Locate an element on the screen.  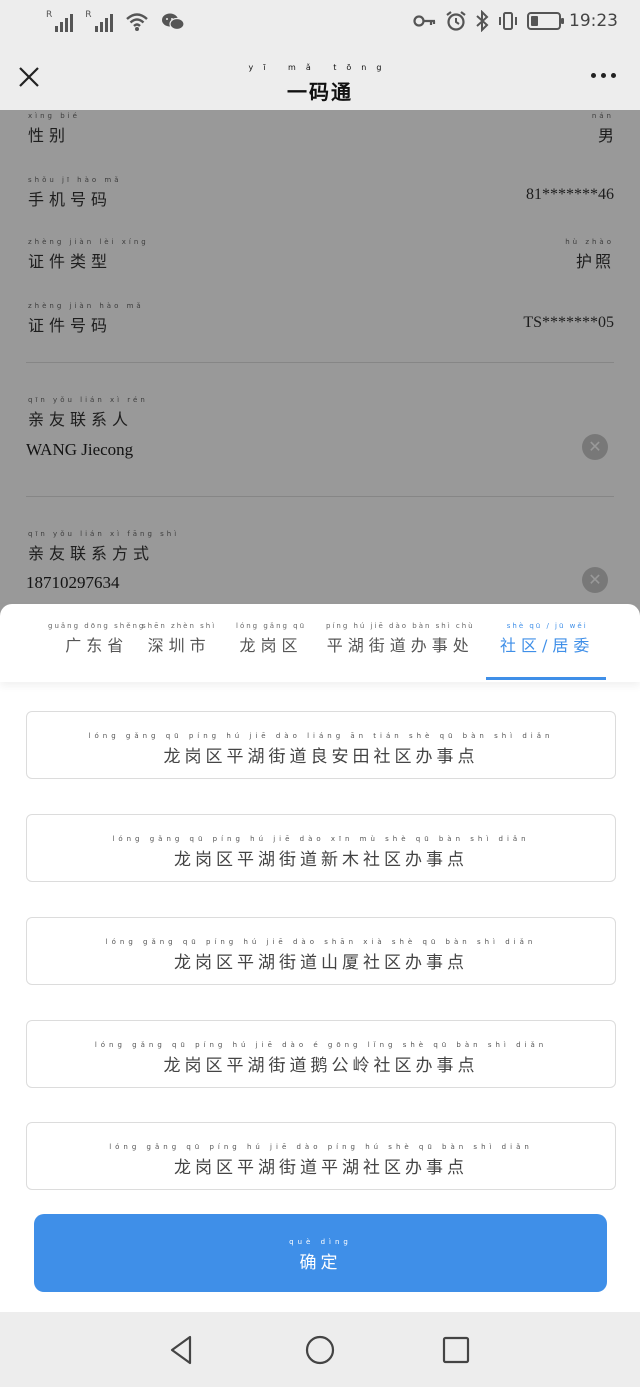
battery-icon is located at coordinates (545, 21).